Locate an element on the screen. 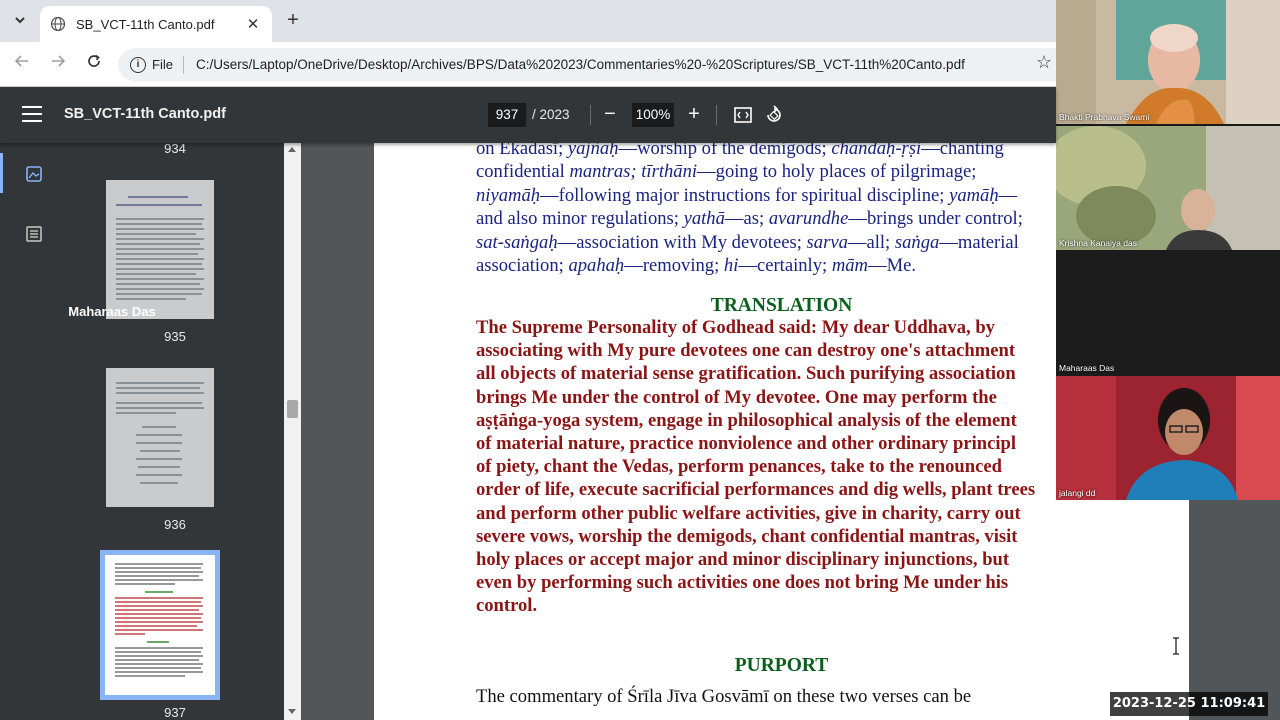 The image size is (1280, 720). browser-tab: SB_VCT-11th Canto.pdf ✕ is located at coordinates (156, 24).